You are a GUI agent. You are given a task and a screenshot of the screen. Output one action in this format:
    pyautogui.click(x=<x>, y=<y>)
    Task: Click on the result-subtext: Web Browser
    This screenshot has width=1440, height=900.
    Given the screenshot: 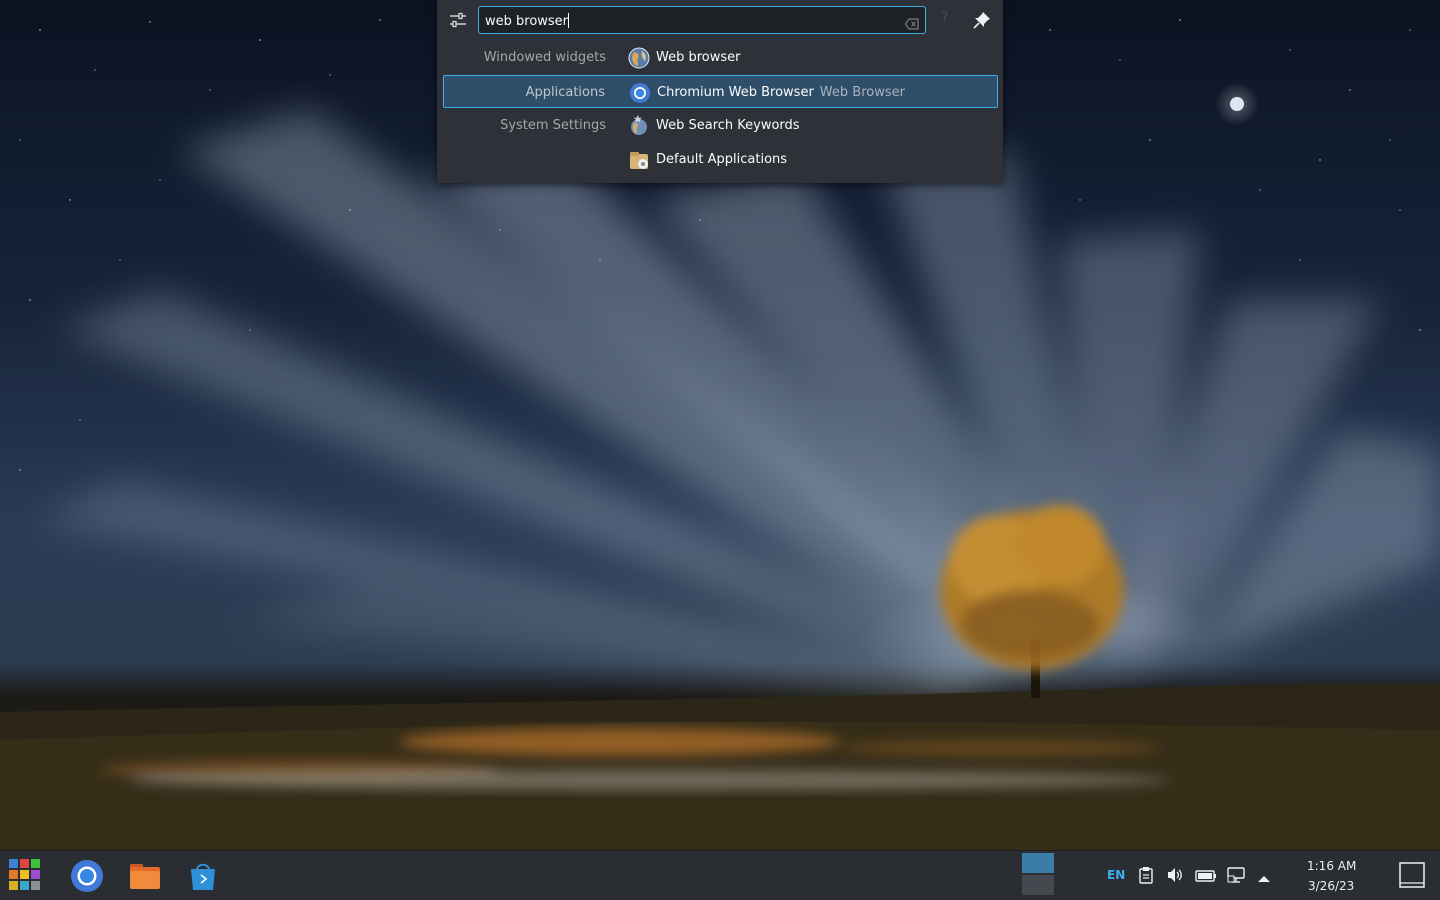 What is the action you would take?
    pyautogui.click(x=862, y=92)
    